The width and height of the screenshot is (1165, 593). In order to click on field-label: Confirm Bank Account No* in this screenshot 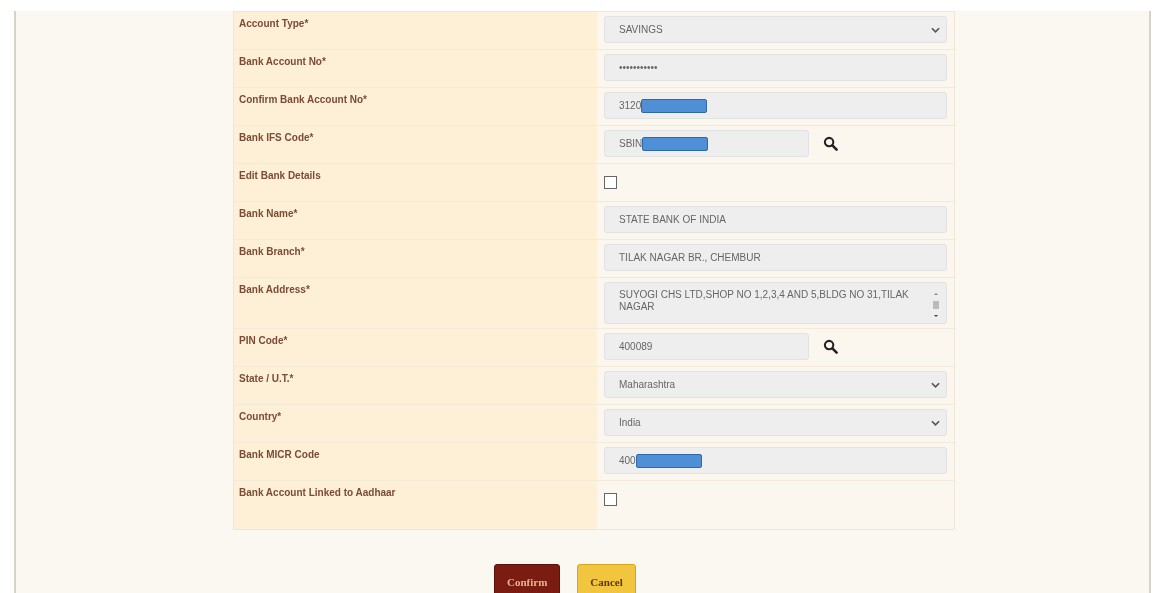, I will do `click(303, 99)`.